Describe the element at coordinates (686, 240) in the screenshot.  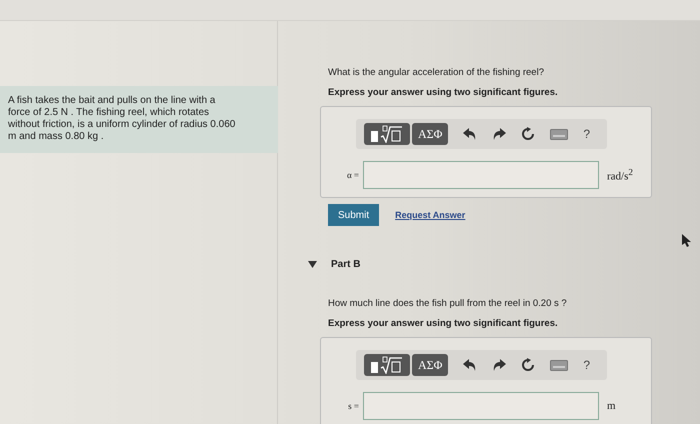
I see `mouse-cursor-icon` at that location.